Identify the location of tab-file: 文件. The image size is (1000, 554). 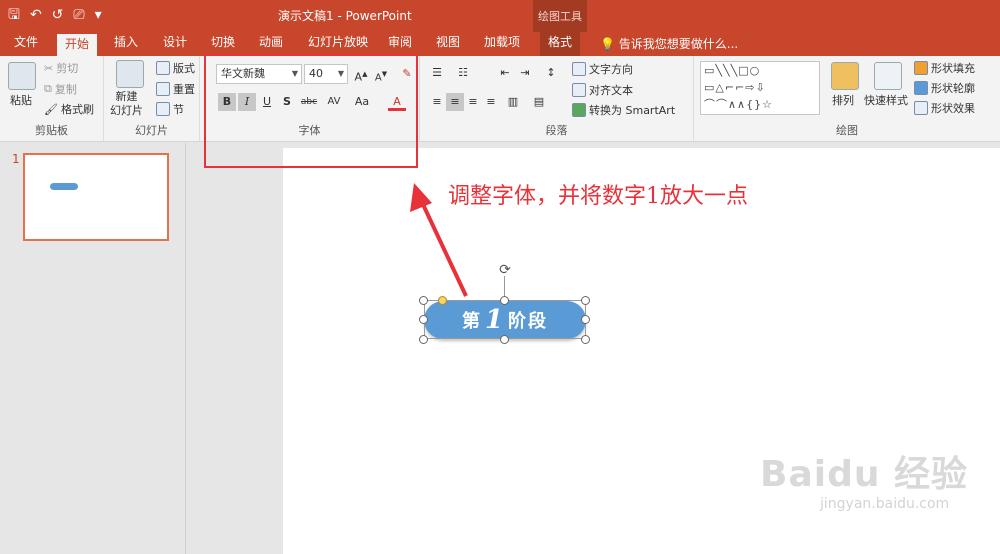
(26, 44).